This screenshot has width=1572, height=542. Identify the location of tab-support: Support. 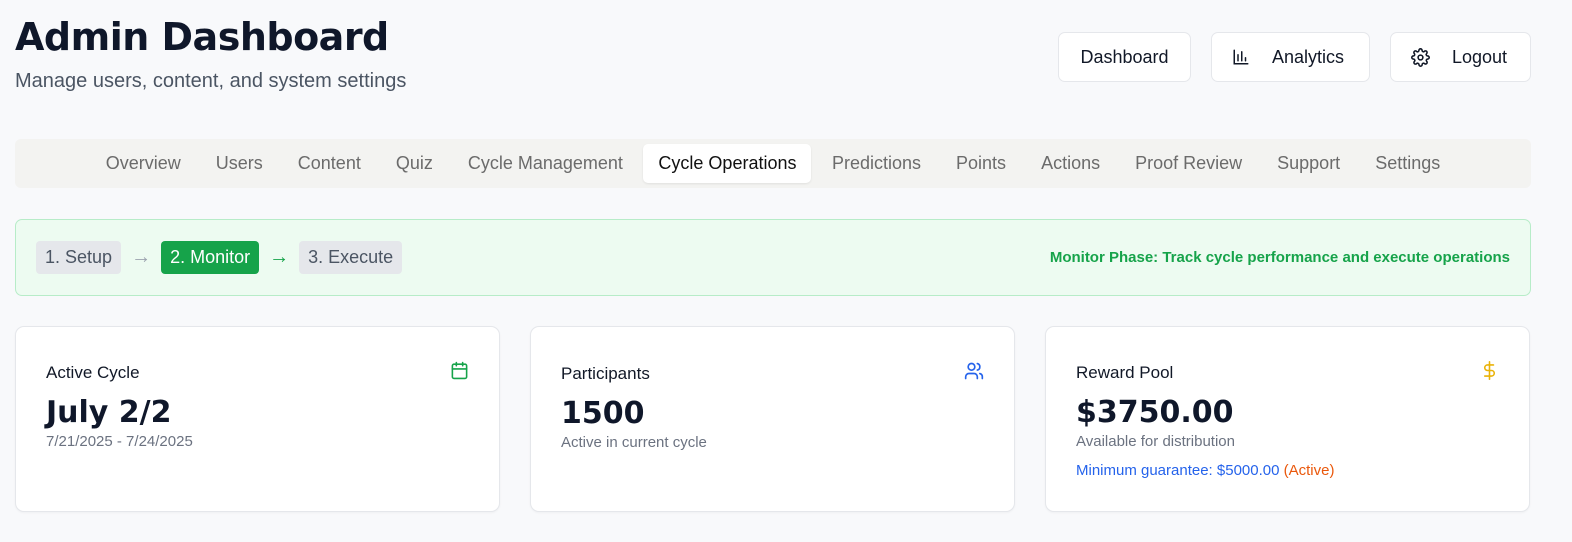
(1309, 163).